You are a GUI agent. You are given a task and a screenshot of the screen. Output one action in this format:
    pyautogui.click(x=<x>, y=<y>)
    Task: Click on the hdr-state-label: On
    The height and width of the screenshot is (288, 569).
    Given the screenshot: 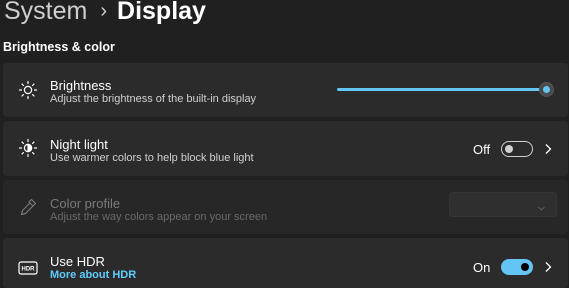 What is the action you would take?
    pyautogui.click(x=482, y=267)
    